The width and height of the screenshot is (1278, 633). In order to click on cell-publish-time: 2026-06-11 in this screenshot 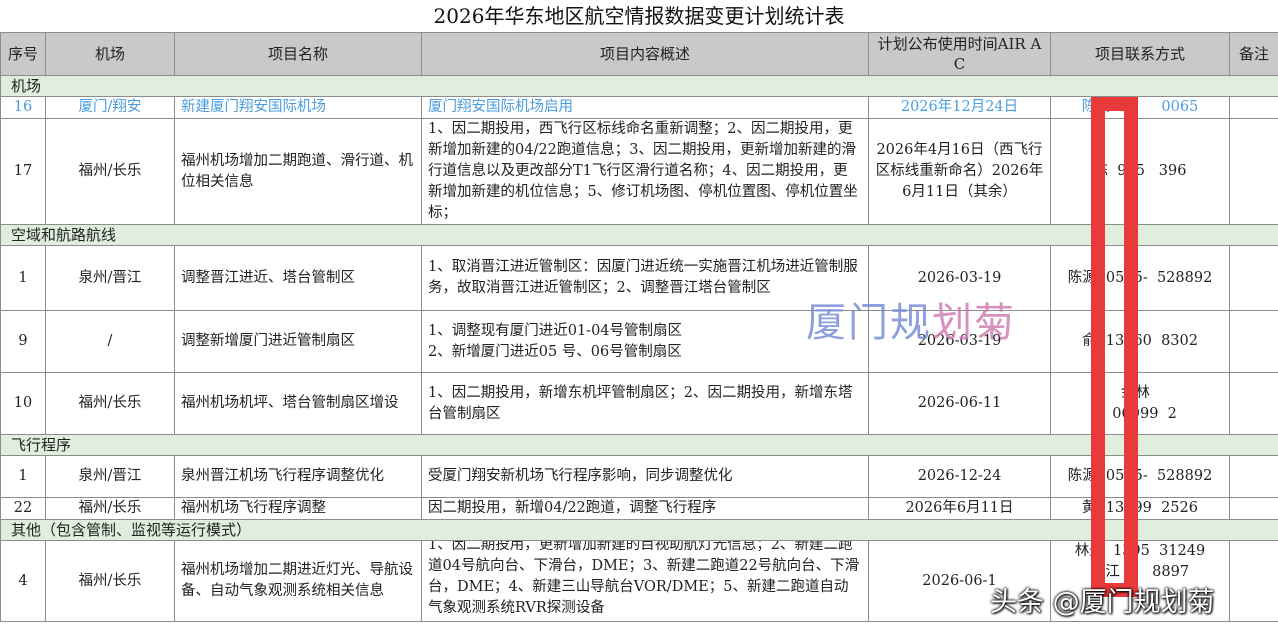, I will do `click(959, 403)`.